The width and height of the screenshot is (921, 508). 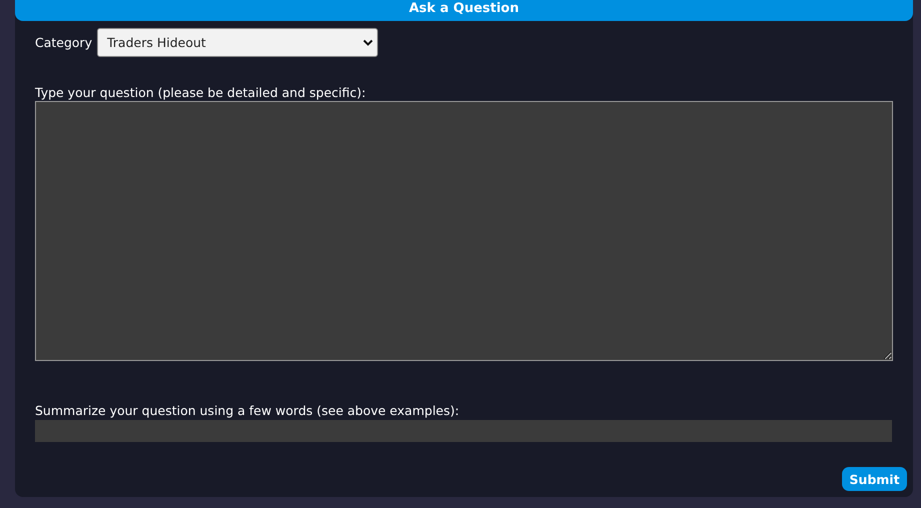 I want to click on question-label: Type your question (please be detailed and specific):, so click(x=201, y=92).